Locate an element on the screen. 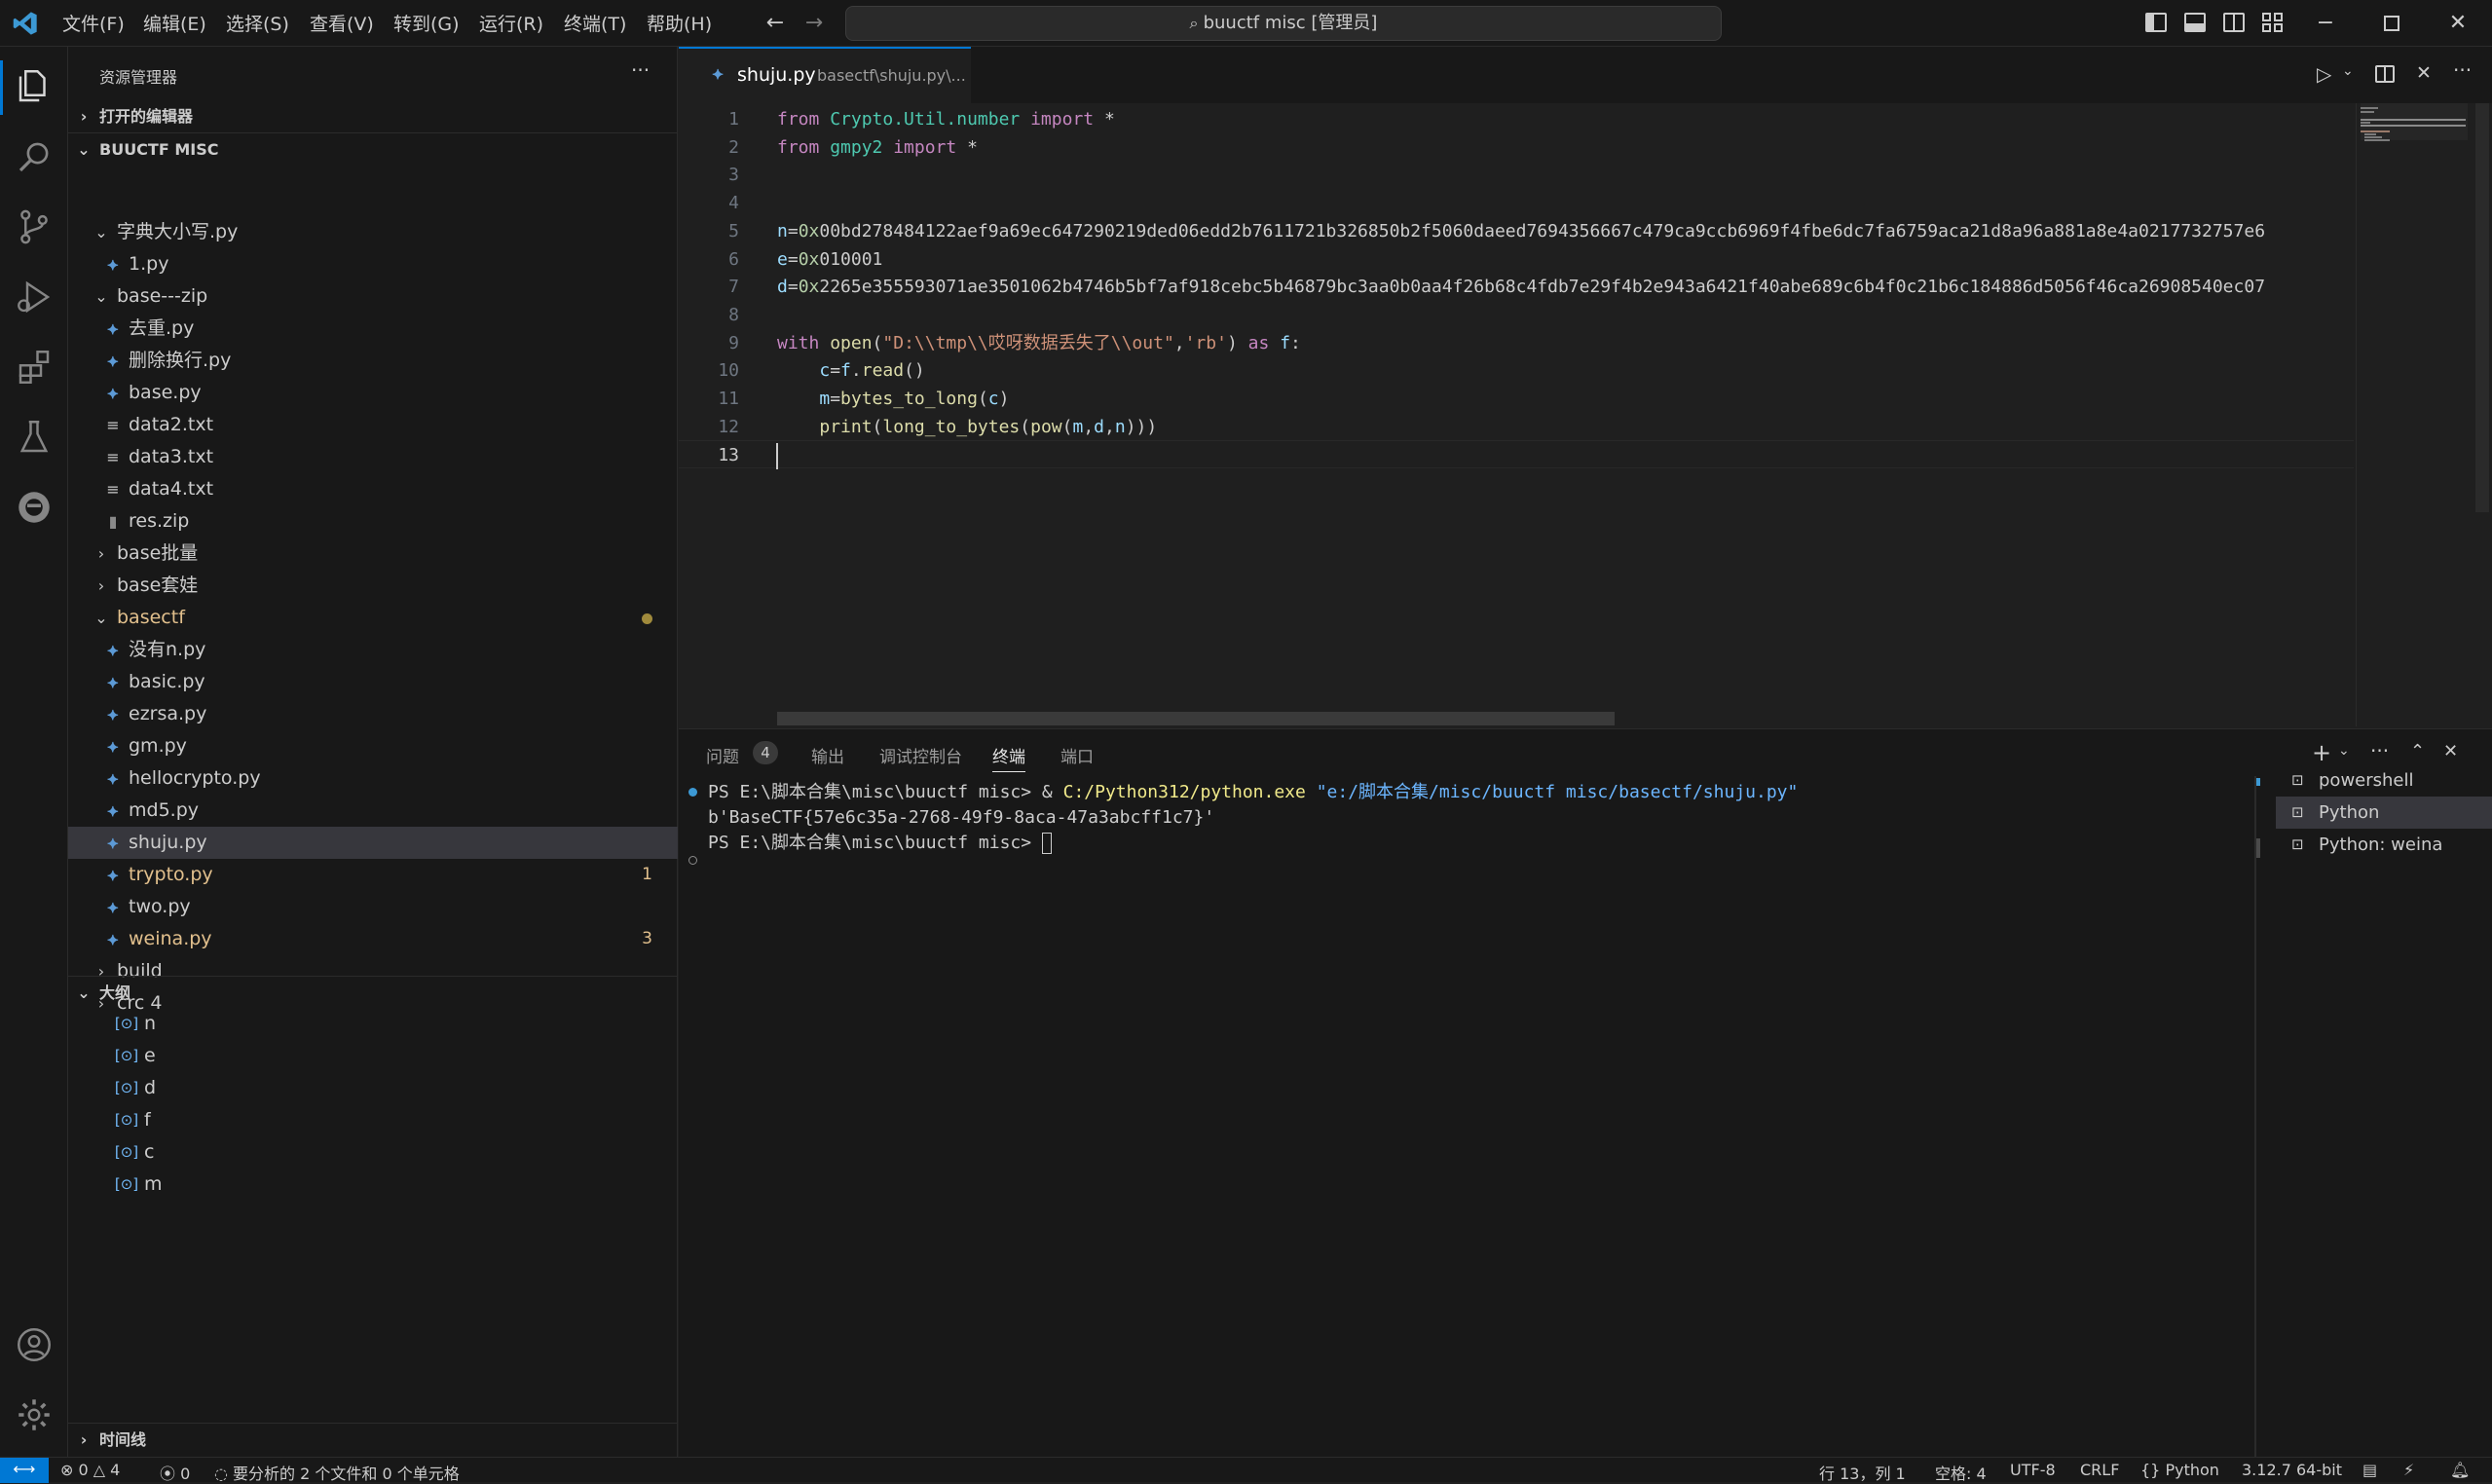  run-debug-icon is located at coordinates (34, 297).